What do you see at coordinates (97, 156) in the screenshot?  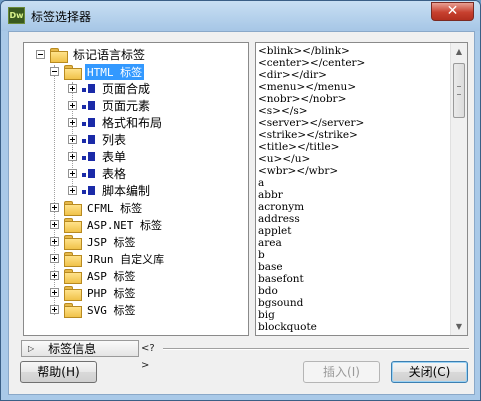 I see `tree-node-forms: 表单` at bounding box center [97, 156].